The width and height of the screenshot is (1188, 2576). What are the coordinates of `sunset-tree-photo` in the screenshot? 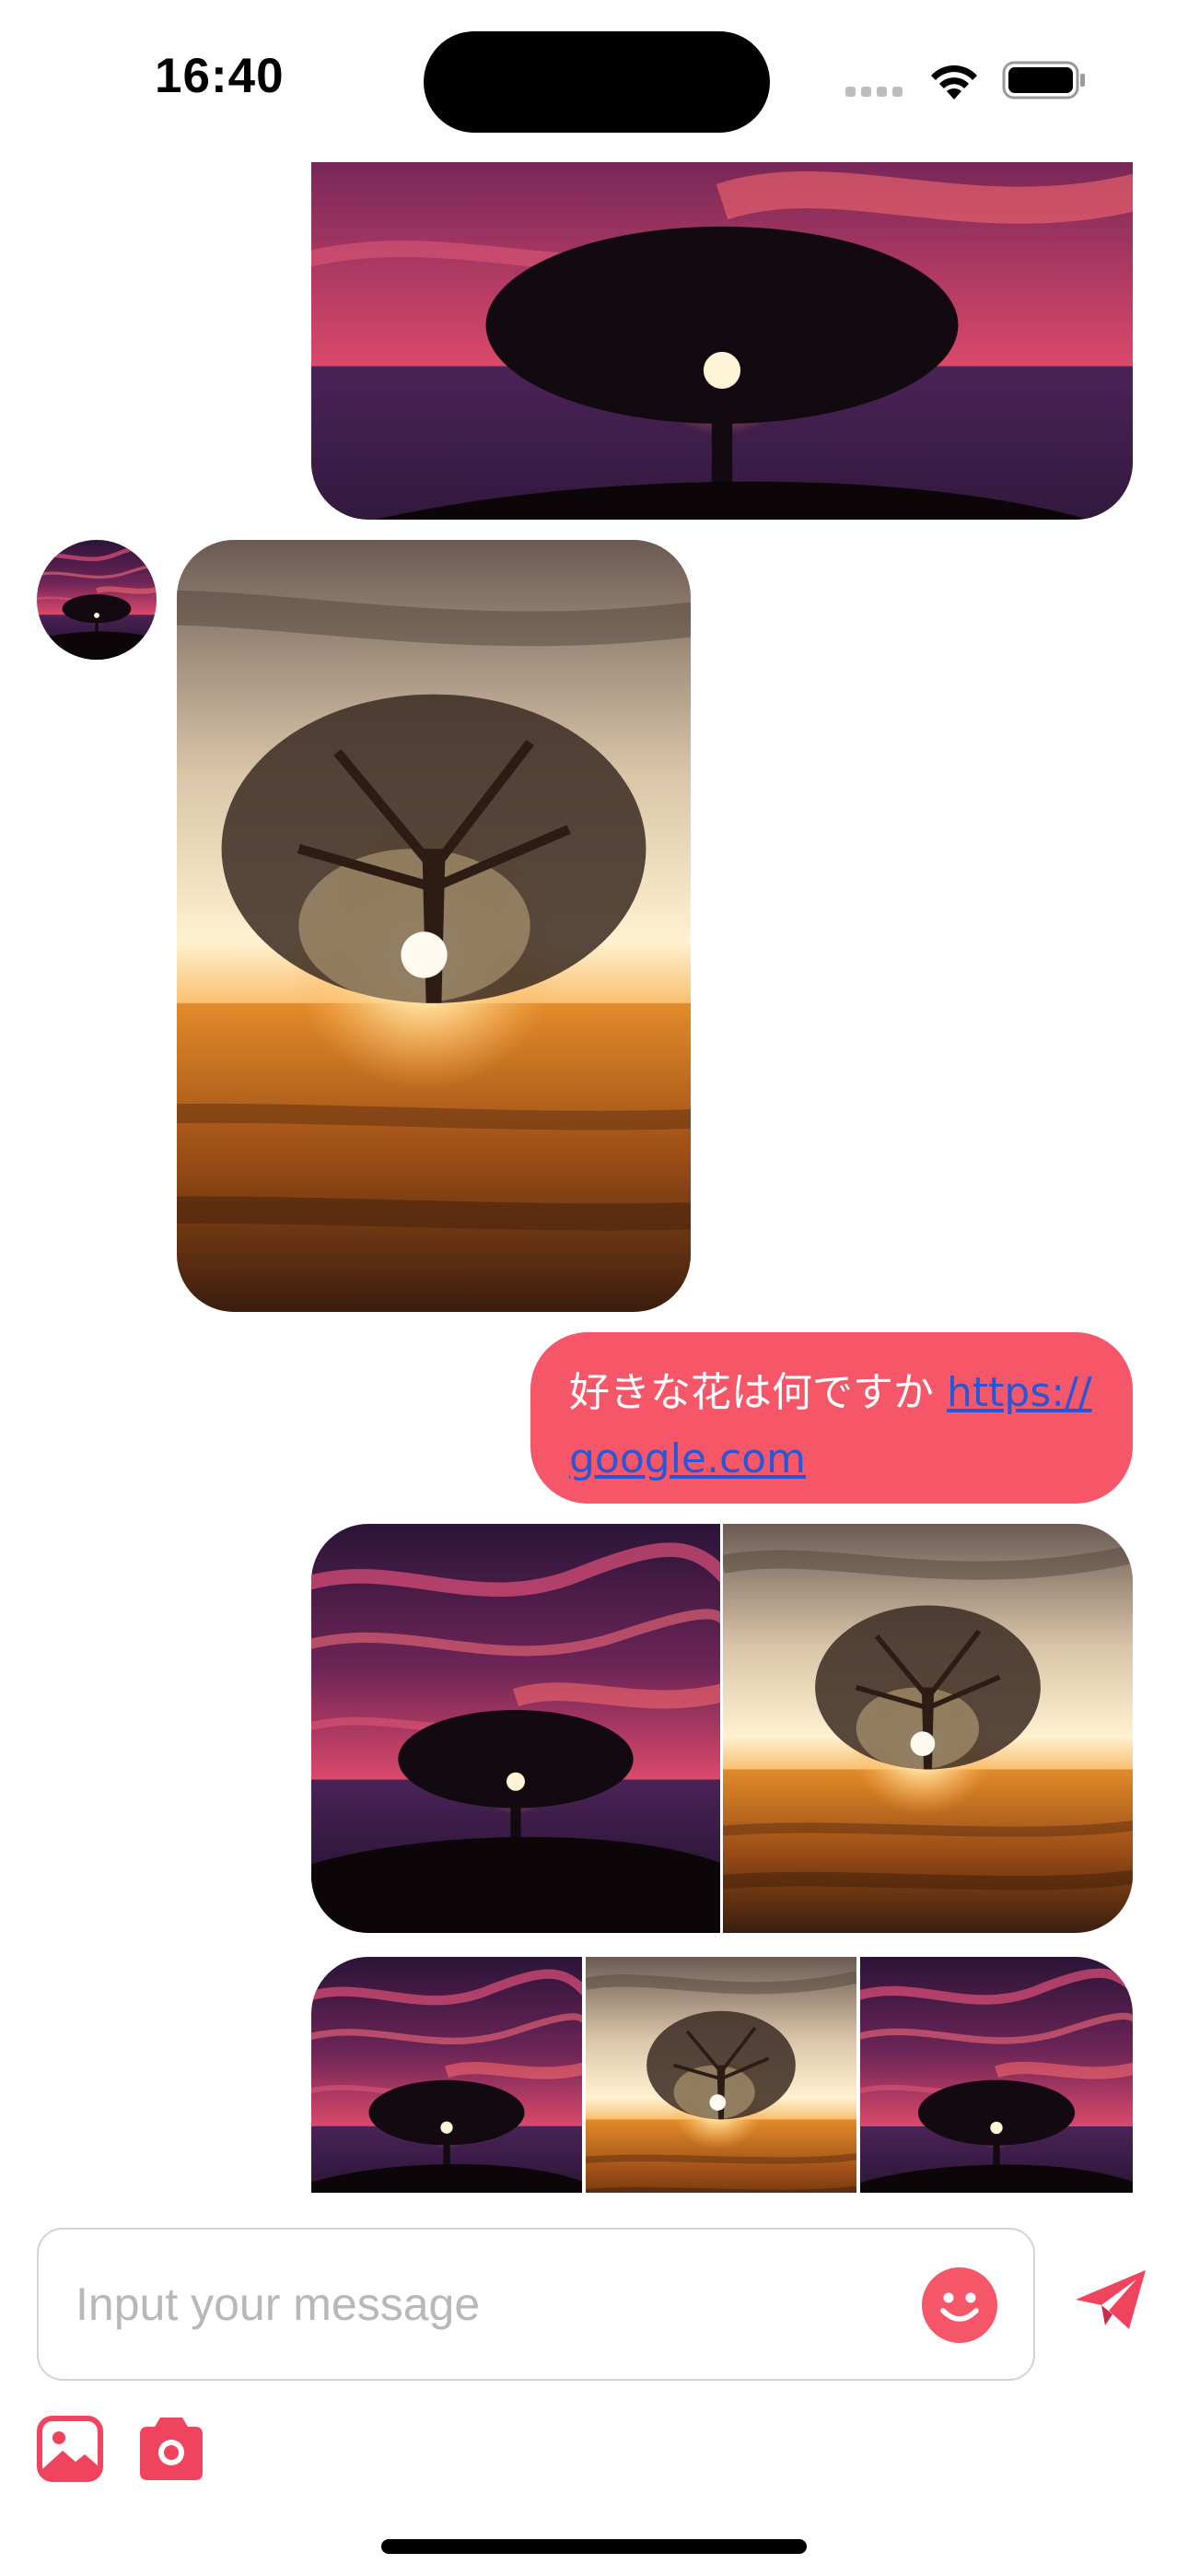 It's located at (722, 341).